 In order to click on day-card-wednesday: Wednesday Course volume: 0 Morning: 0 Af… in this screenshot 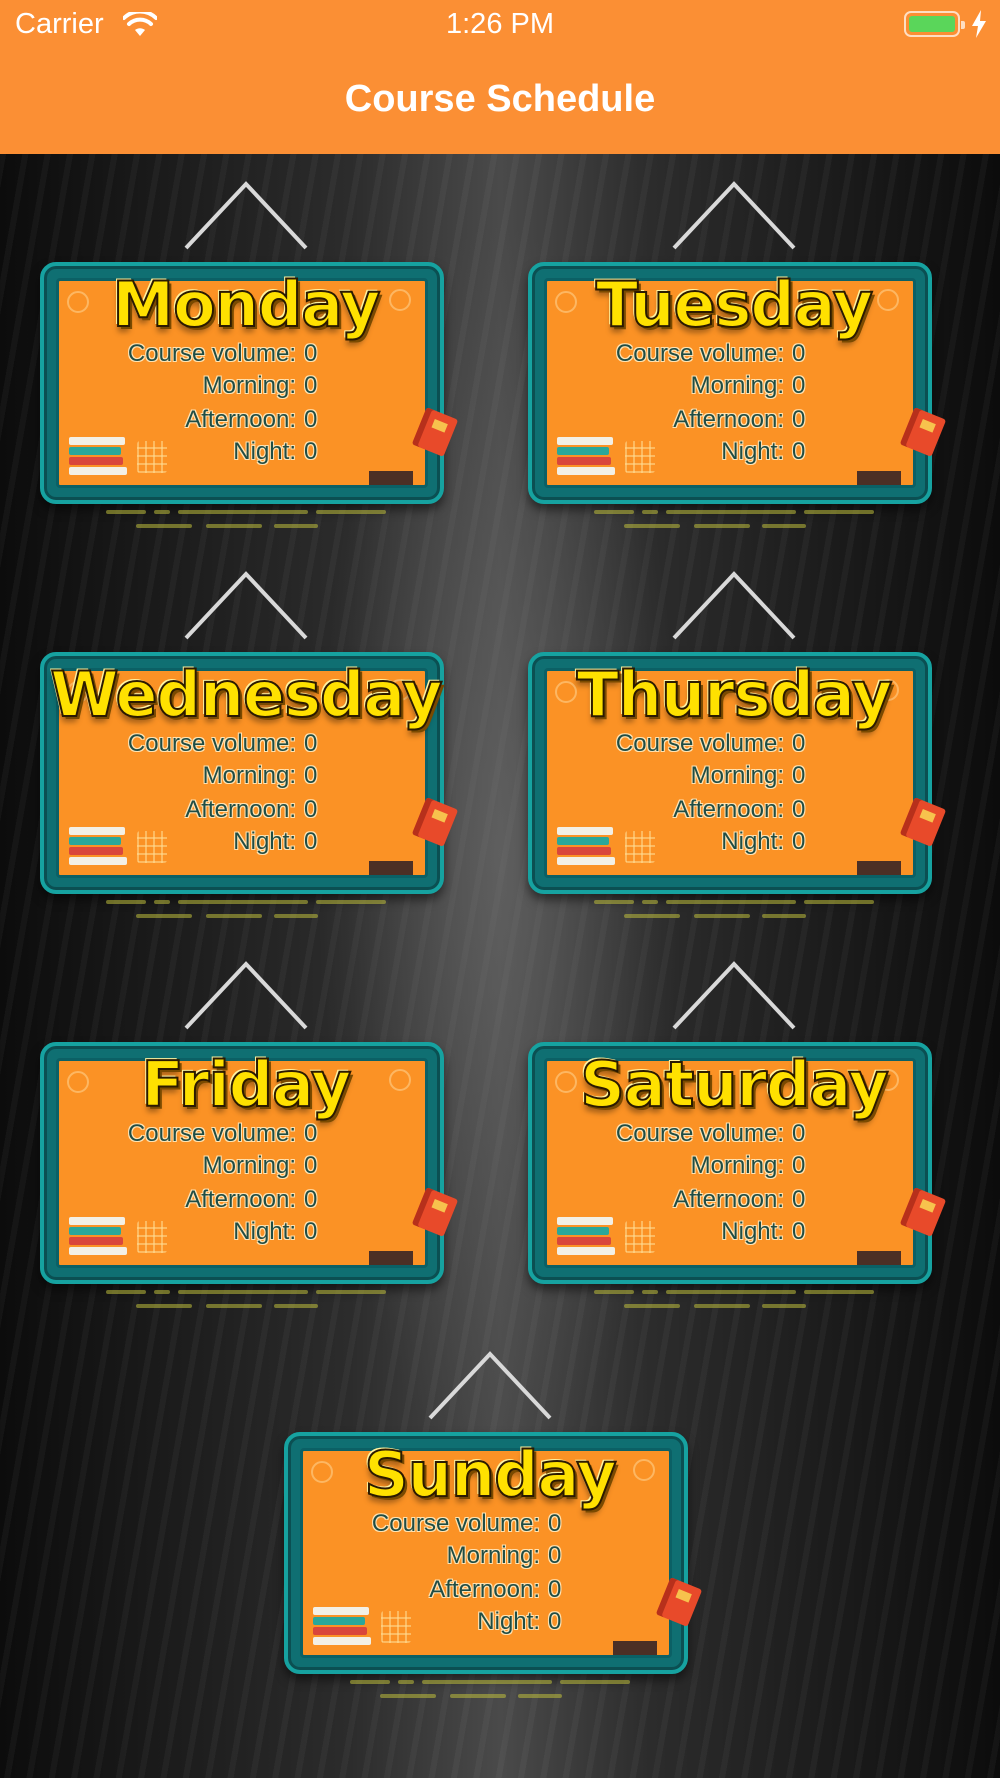, I will do `click(247, 740)`.